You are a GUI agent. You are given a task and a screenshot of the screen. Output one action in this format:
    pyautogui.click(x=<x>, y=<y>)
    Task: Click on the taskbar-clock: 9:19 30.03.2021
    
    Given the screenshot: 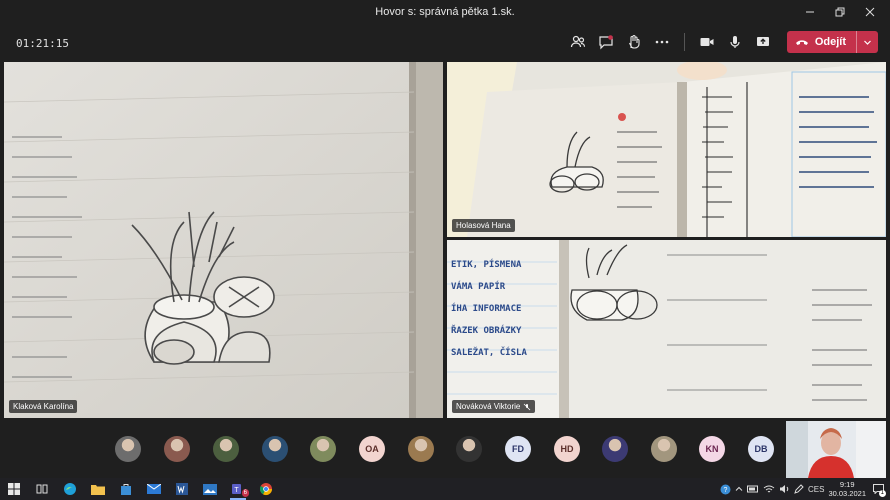 What is the action you would take?
    pyautogui.click(x=847, y=489)
    